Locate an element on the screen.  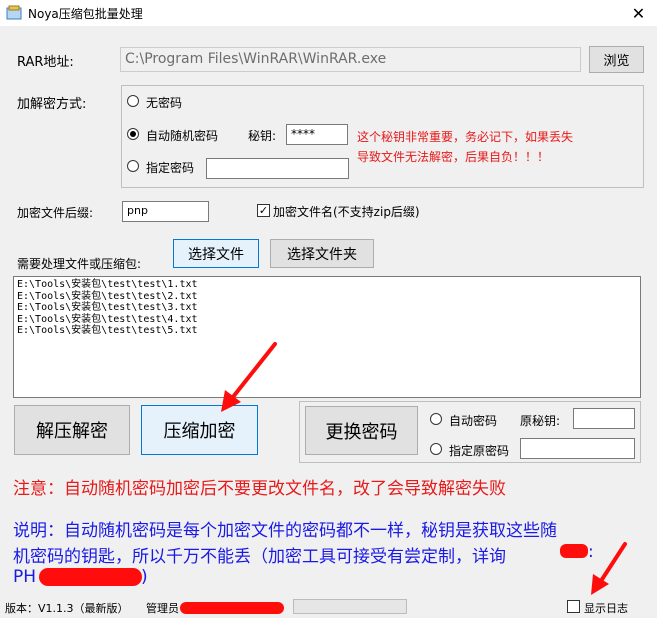
rename-warning-note: 注意：自动随机密码加密后不要更改文件名，改了会导致解密失败 is located at coordinates (259, 489).